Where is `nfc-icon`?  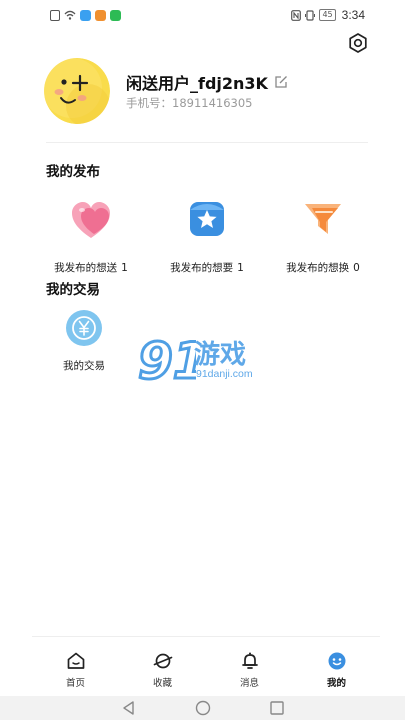 nfc-icon is located at coordinates (296, 15).